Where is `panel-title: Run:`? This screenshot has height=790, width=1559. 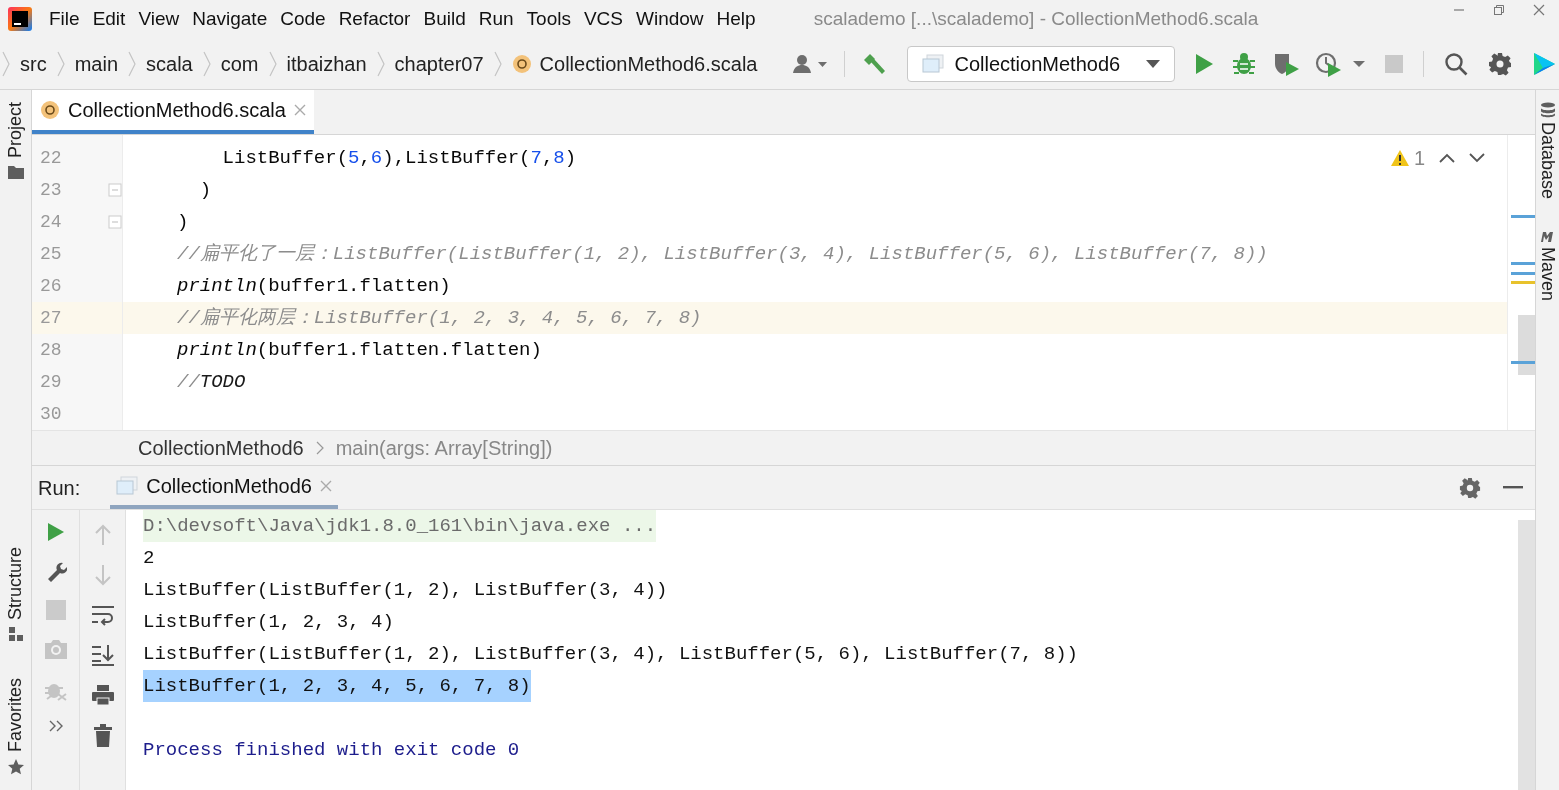
panel-title: Run: is located at coordinates (59, 488).